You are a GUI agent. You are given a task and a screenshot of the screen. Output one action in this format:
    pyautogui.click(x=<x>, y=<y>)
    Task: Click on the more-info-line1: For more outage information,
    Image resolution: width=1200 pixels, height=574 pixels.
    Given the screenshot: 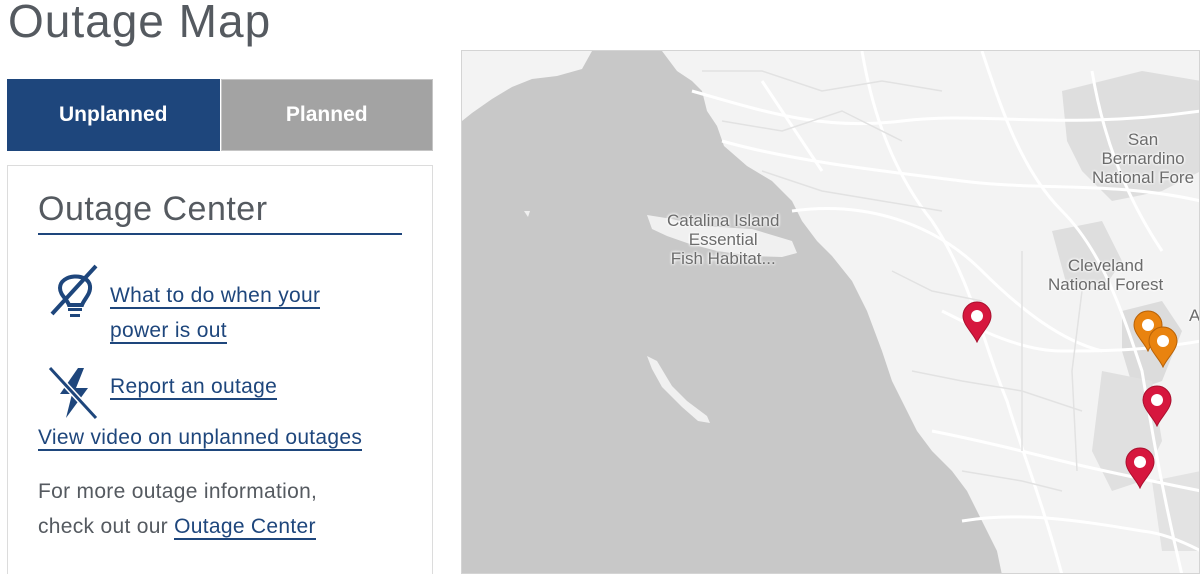 What is the action you would take?
    pyautogui.click(x=178, y=491)
    